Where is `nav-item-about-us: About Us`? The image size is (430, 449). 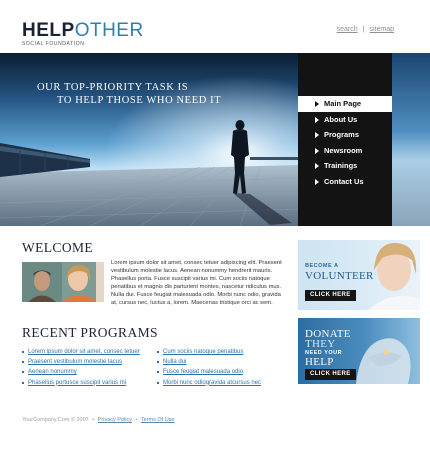 nav-item-about-us: About Us is located at coordinates (345, 120).